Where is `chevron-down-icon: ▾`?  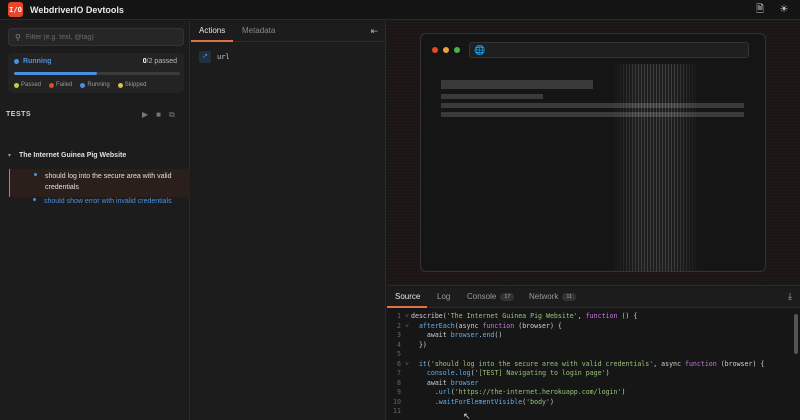
chevron-down-icon: ▾ is located at coordinates (9, 155).